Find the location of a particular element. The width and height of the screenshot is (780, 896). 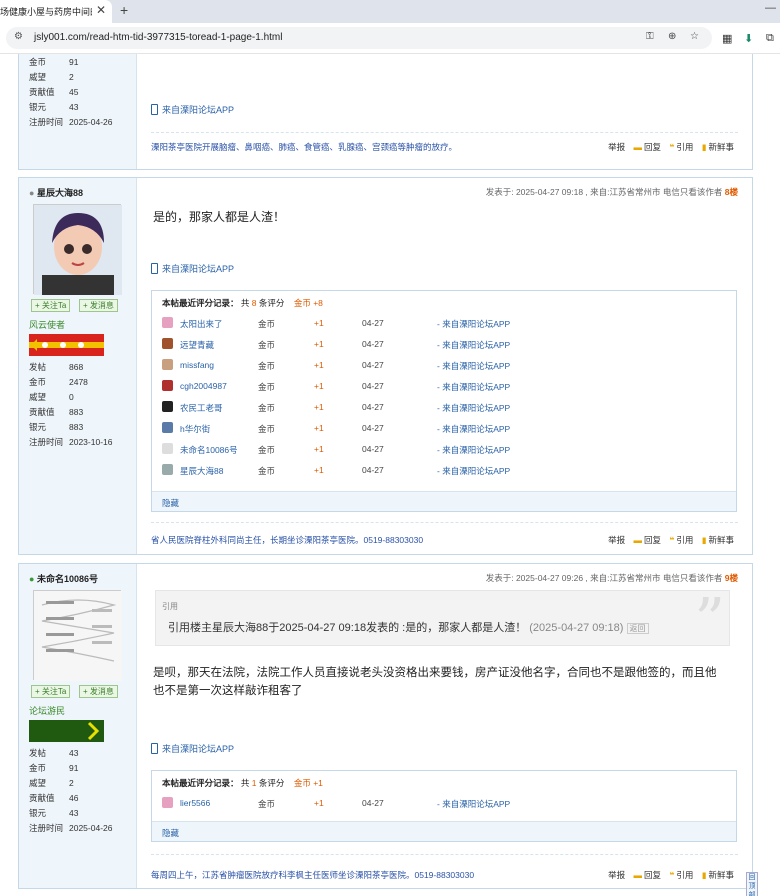

rating-row: h华尔街 金币 +1 04-27 - 来自溧阳论坛APP is located at coordinates (442, 429).